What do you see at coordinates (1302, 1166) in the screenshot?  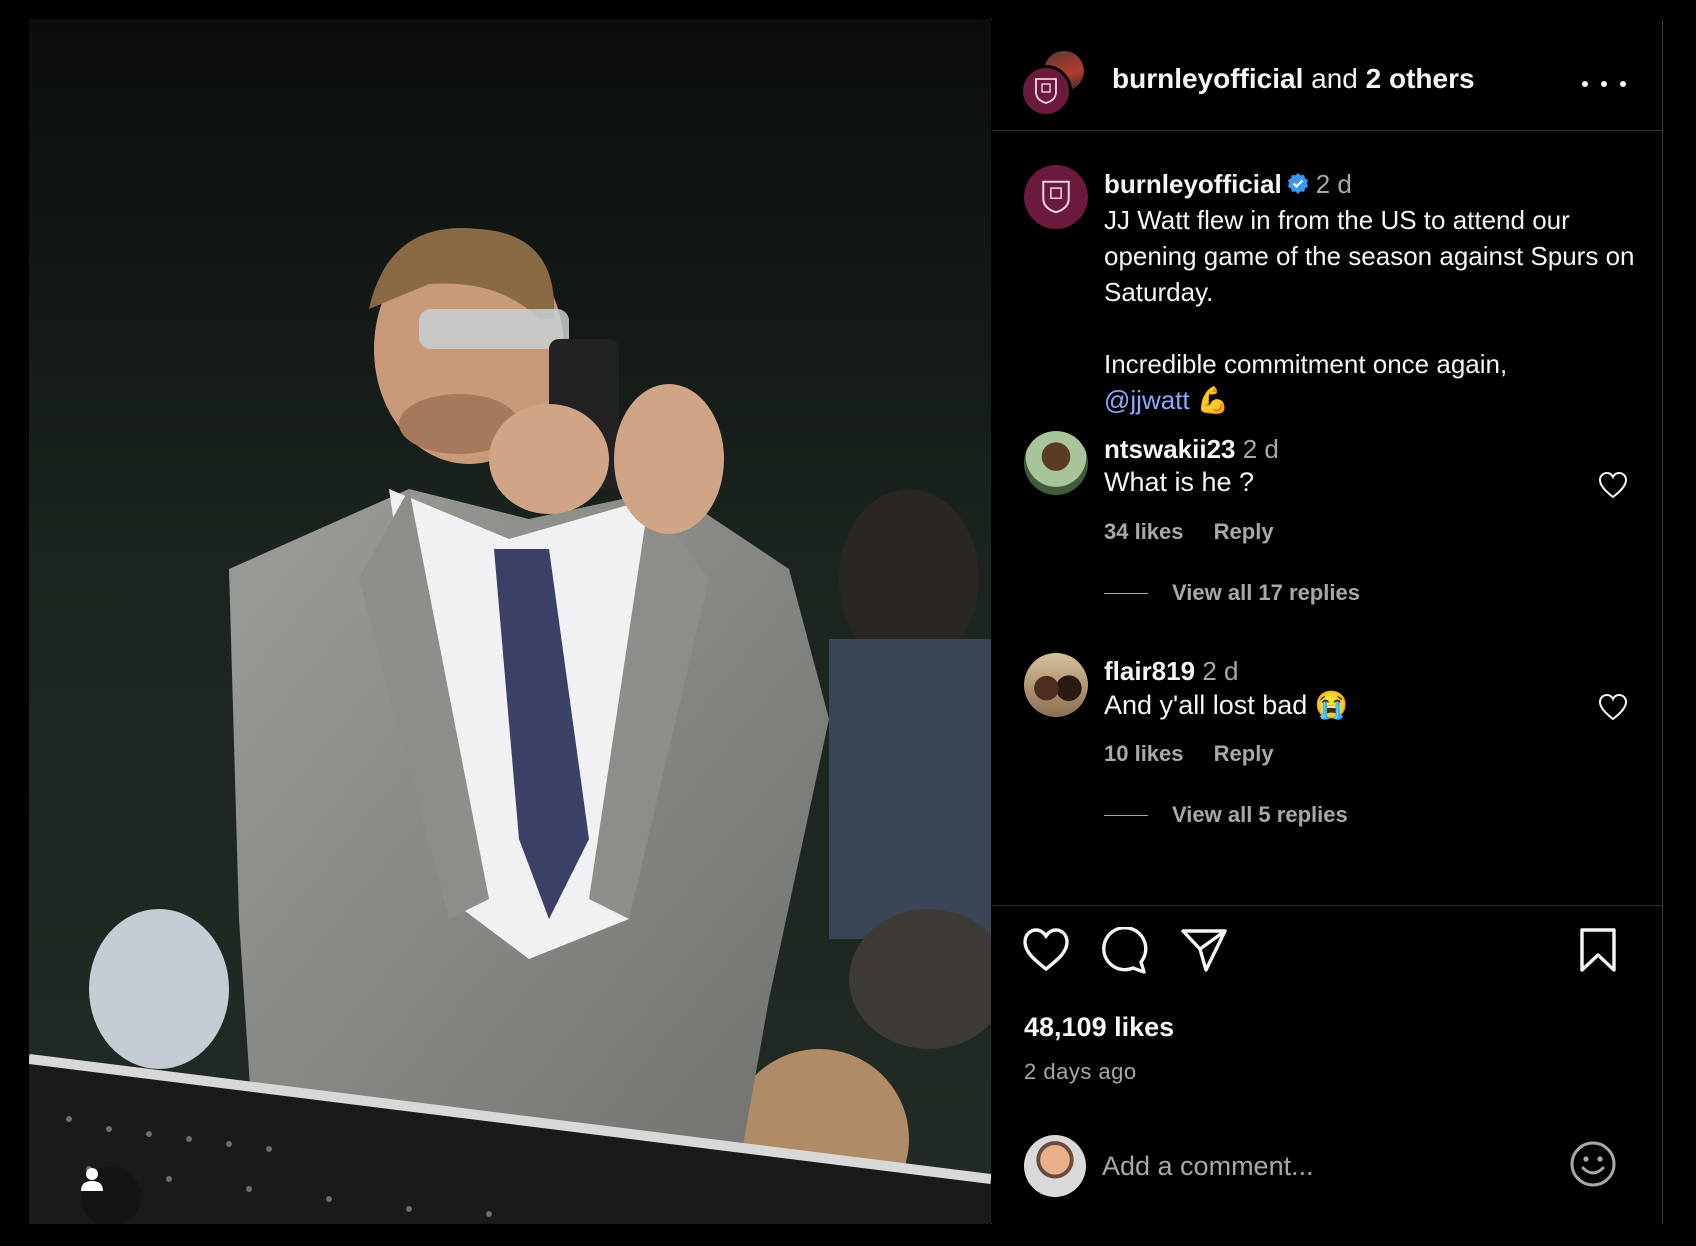 I see `add-comment-input` at bounding box center [1302, 1166].